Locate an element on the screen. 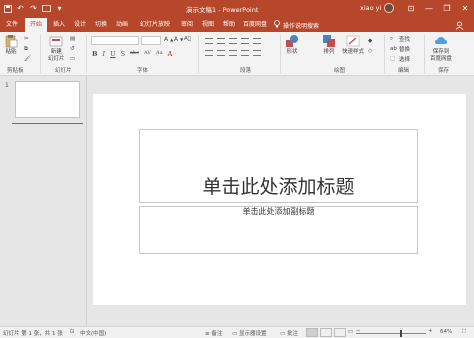 This screenshot has width=474, height=338. arrange-button: 排列 is located at coordinates (329, 45).